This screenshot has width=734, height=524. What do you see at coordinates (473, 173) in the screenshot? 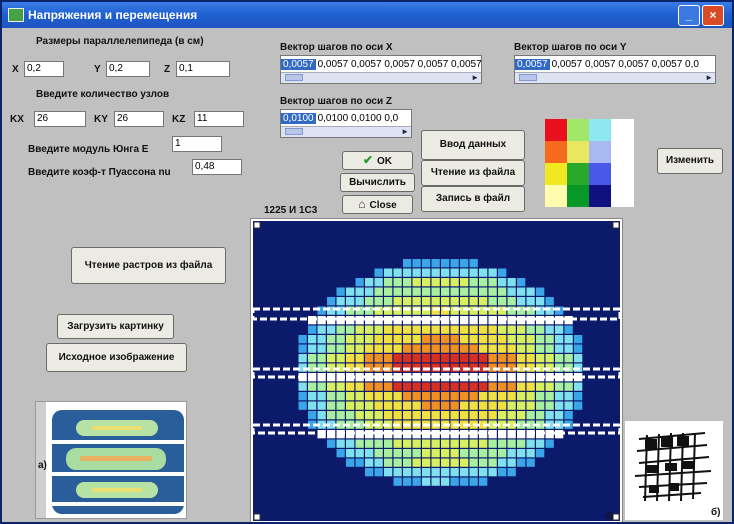
I see `read-file-button: Чтение из файла` at bounding box center [473, 173].